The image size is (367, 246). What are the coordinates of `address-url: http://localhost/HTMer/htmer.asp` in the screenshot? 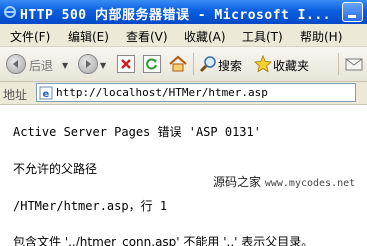 It's located at (162, 92).